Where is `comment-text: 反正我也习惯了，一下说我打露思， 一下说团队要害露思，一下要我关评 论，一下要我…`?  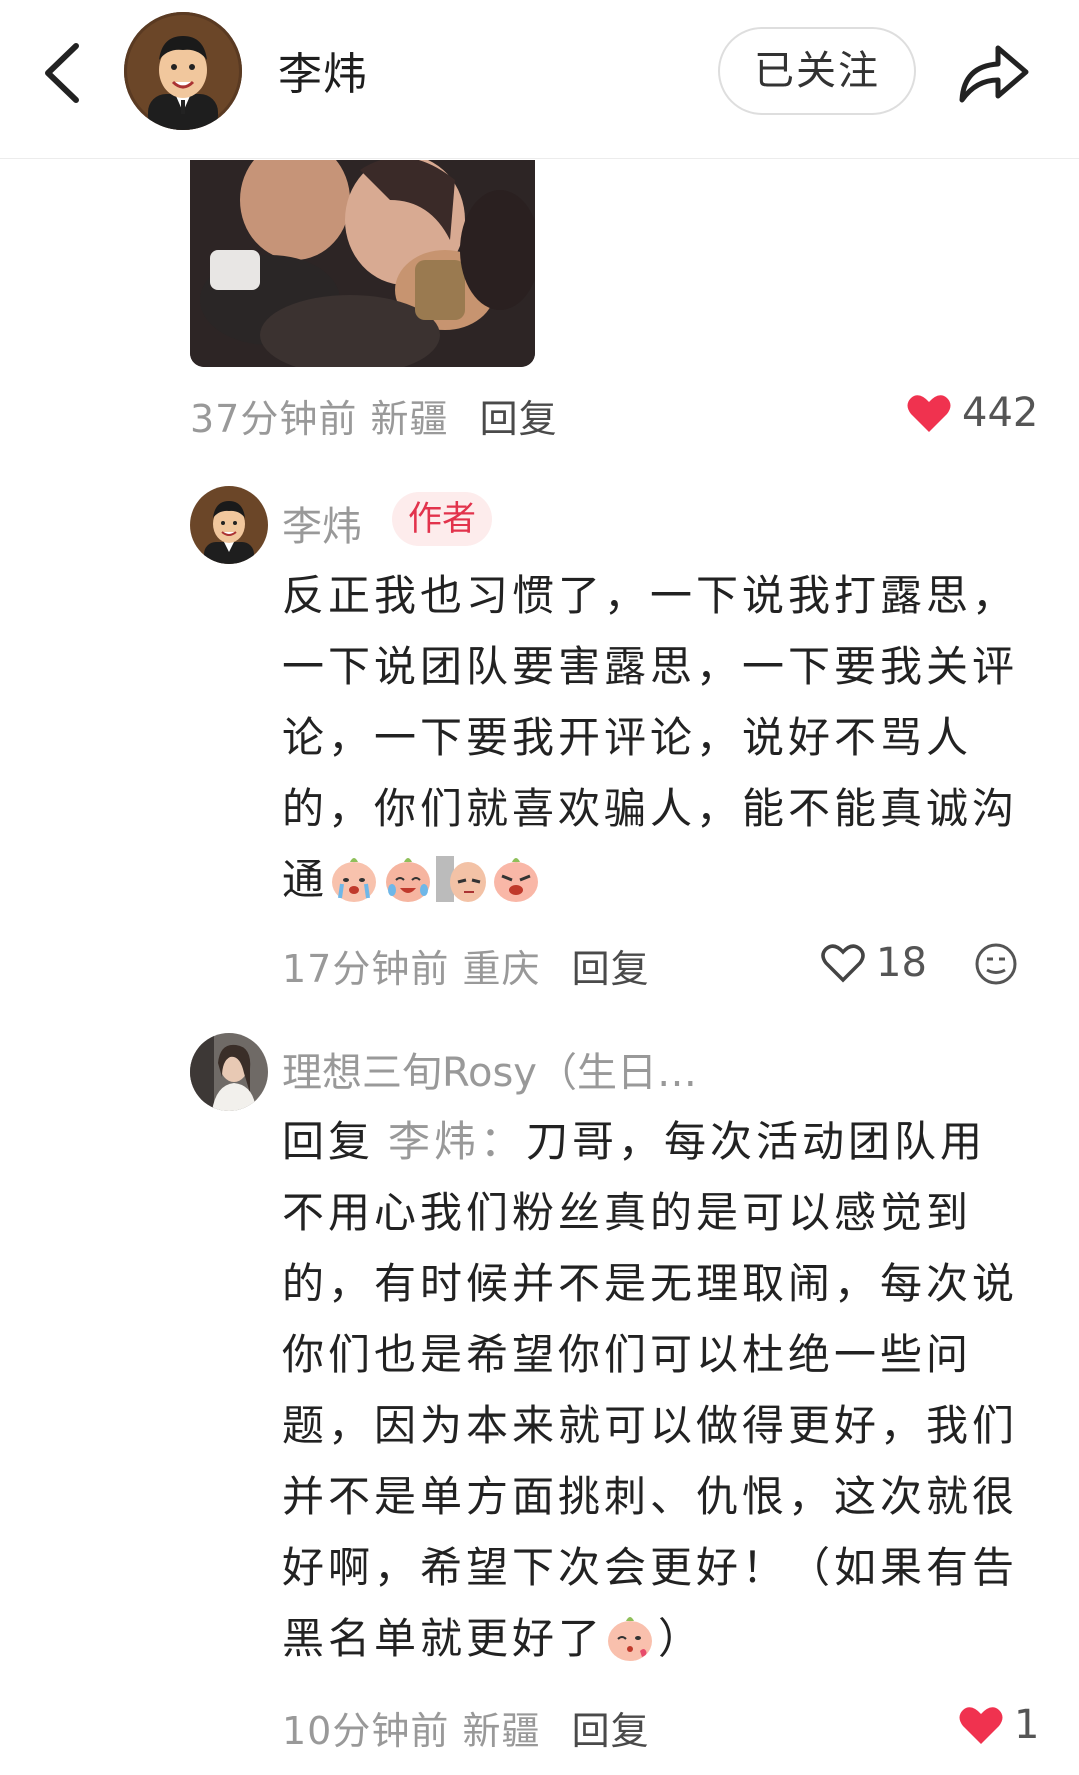
comment-text: 反正我也习惯了，一下说我打露思， 一下说团队要害露思，一下要我关评 论，一下要我… is located at coordinates (667, 737).